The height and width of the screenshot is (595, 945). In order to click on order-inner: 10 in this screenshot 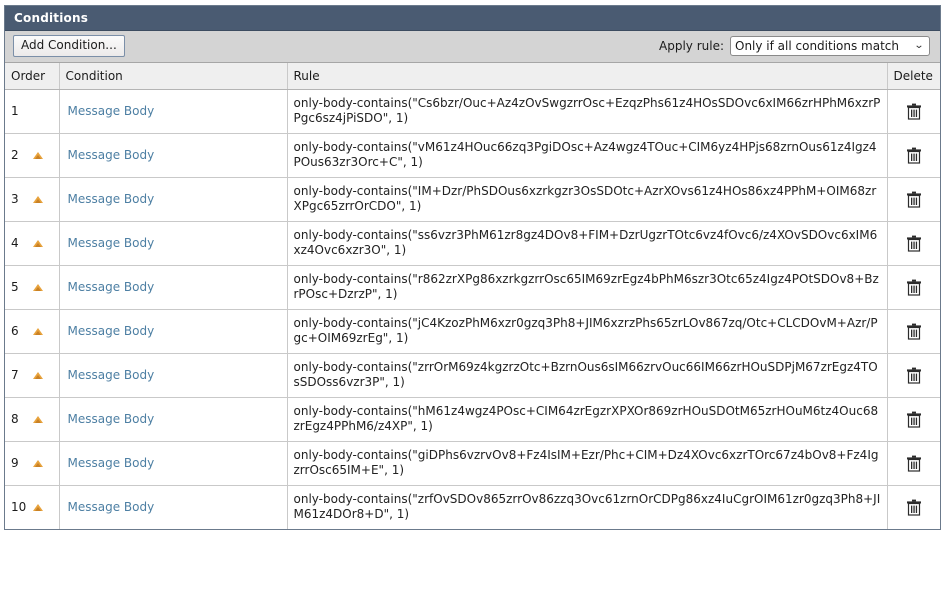, I will do `click(32, 507)`.